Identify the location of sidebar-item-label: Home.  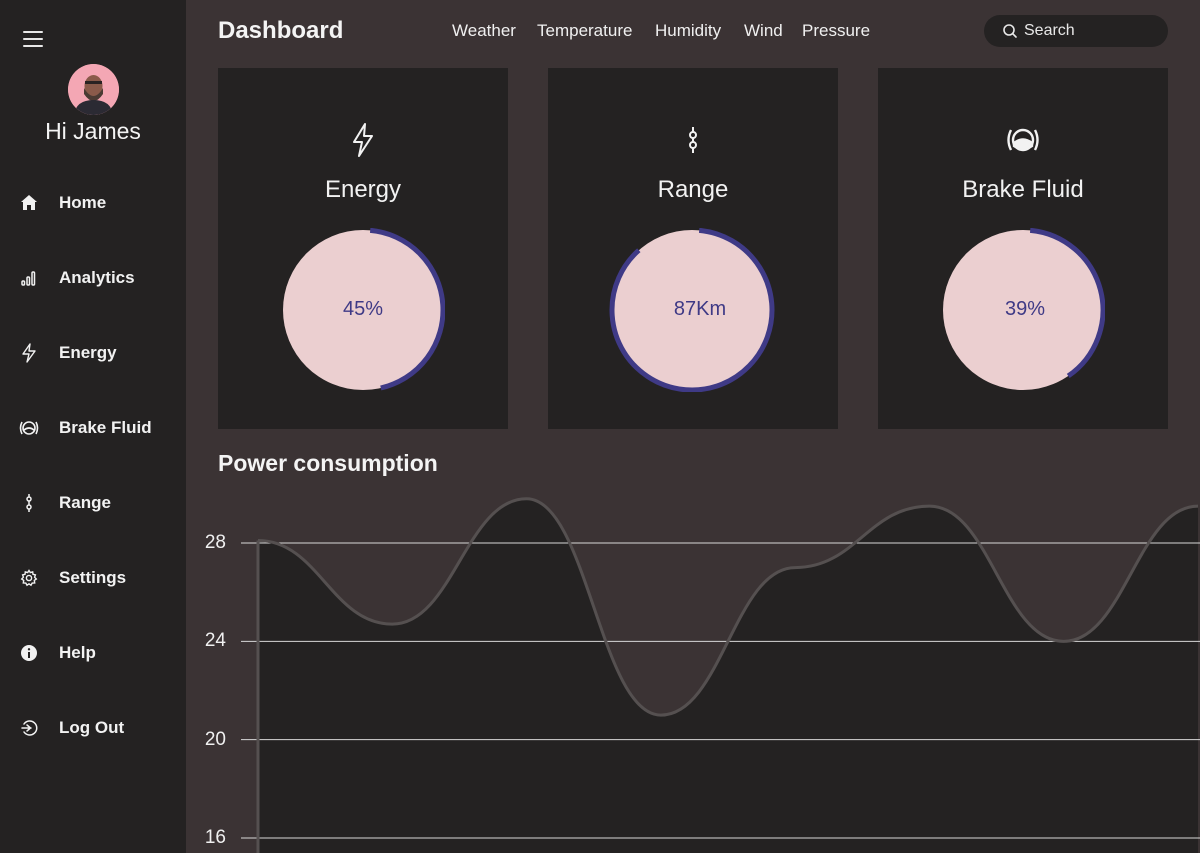
(83, 202).